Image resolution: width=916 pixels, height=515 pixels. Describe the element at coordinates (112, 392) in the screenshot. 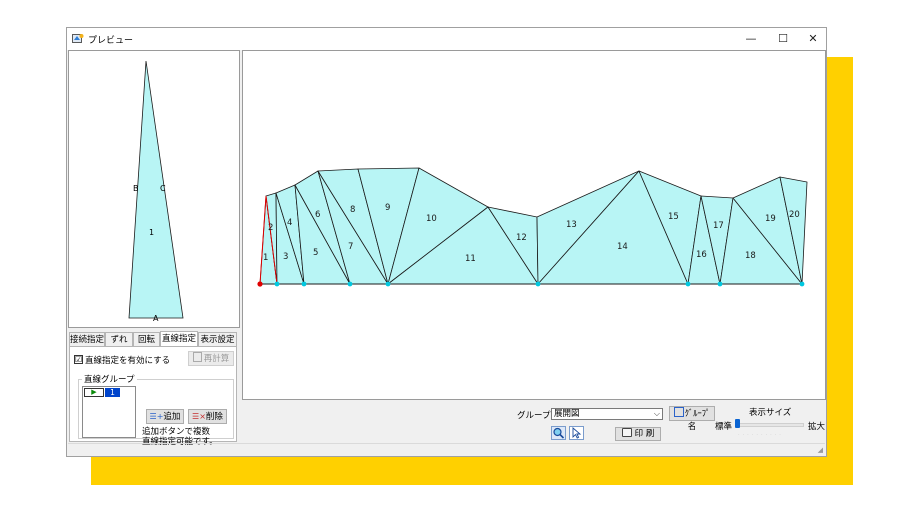

I see `group-number: 1` at that location.